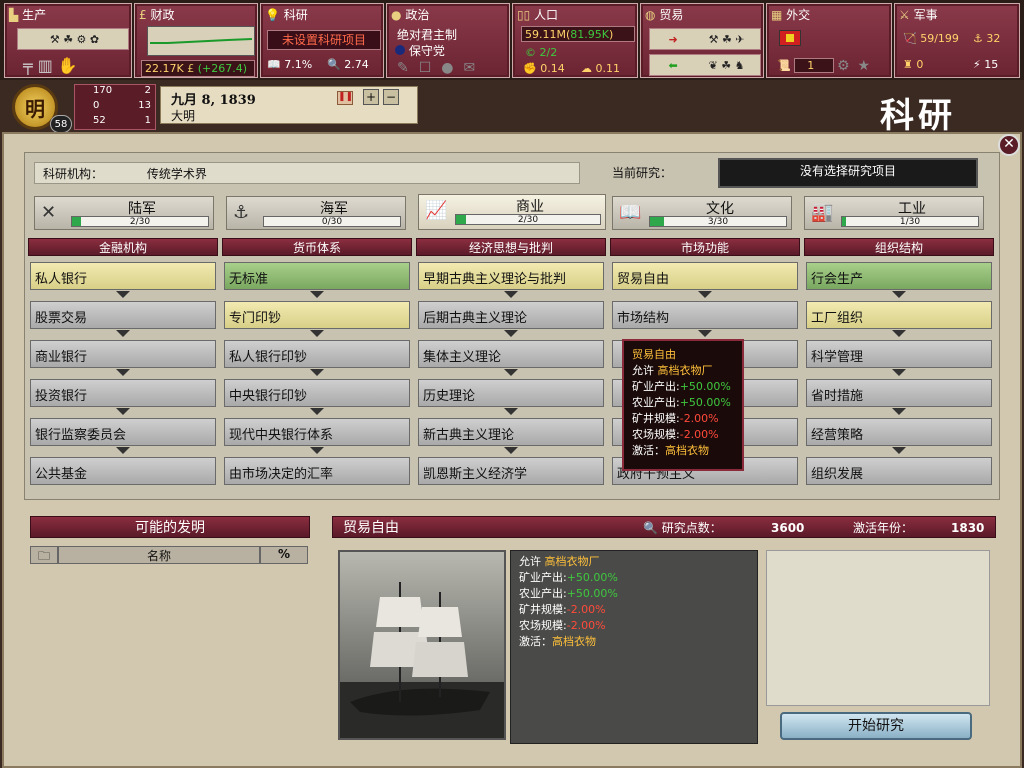 This screenshot has width=1024, height=768. Describe the element at coordinates (123, 315) in the screenshot. I see `tech-item: 股票交易` at that location.